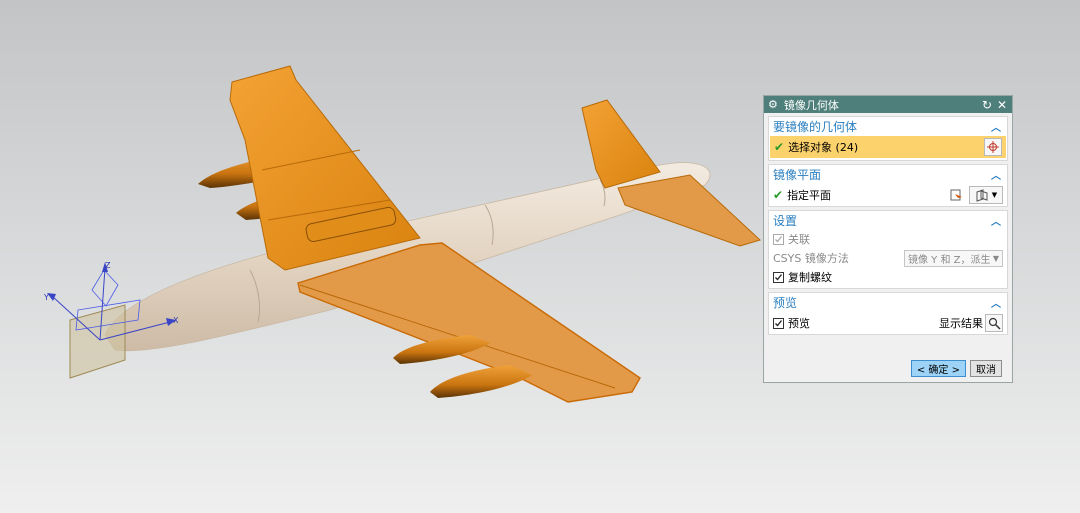  I want to click on stabilizer-vertical, so click(621, 144).